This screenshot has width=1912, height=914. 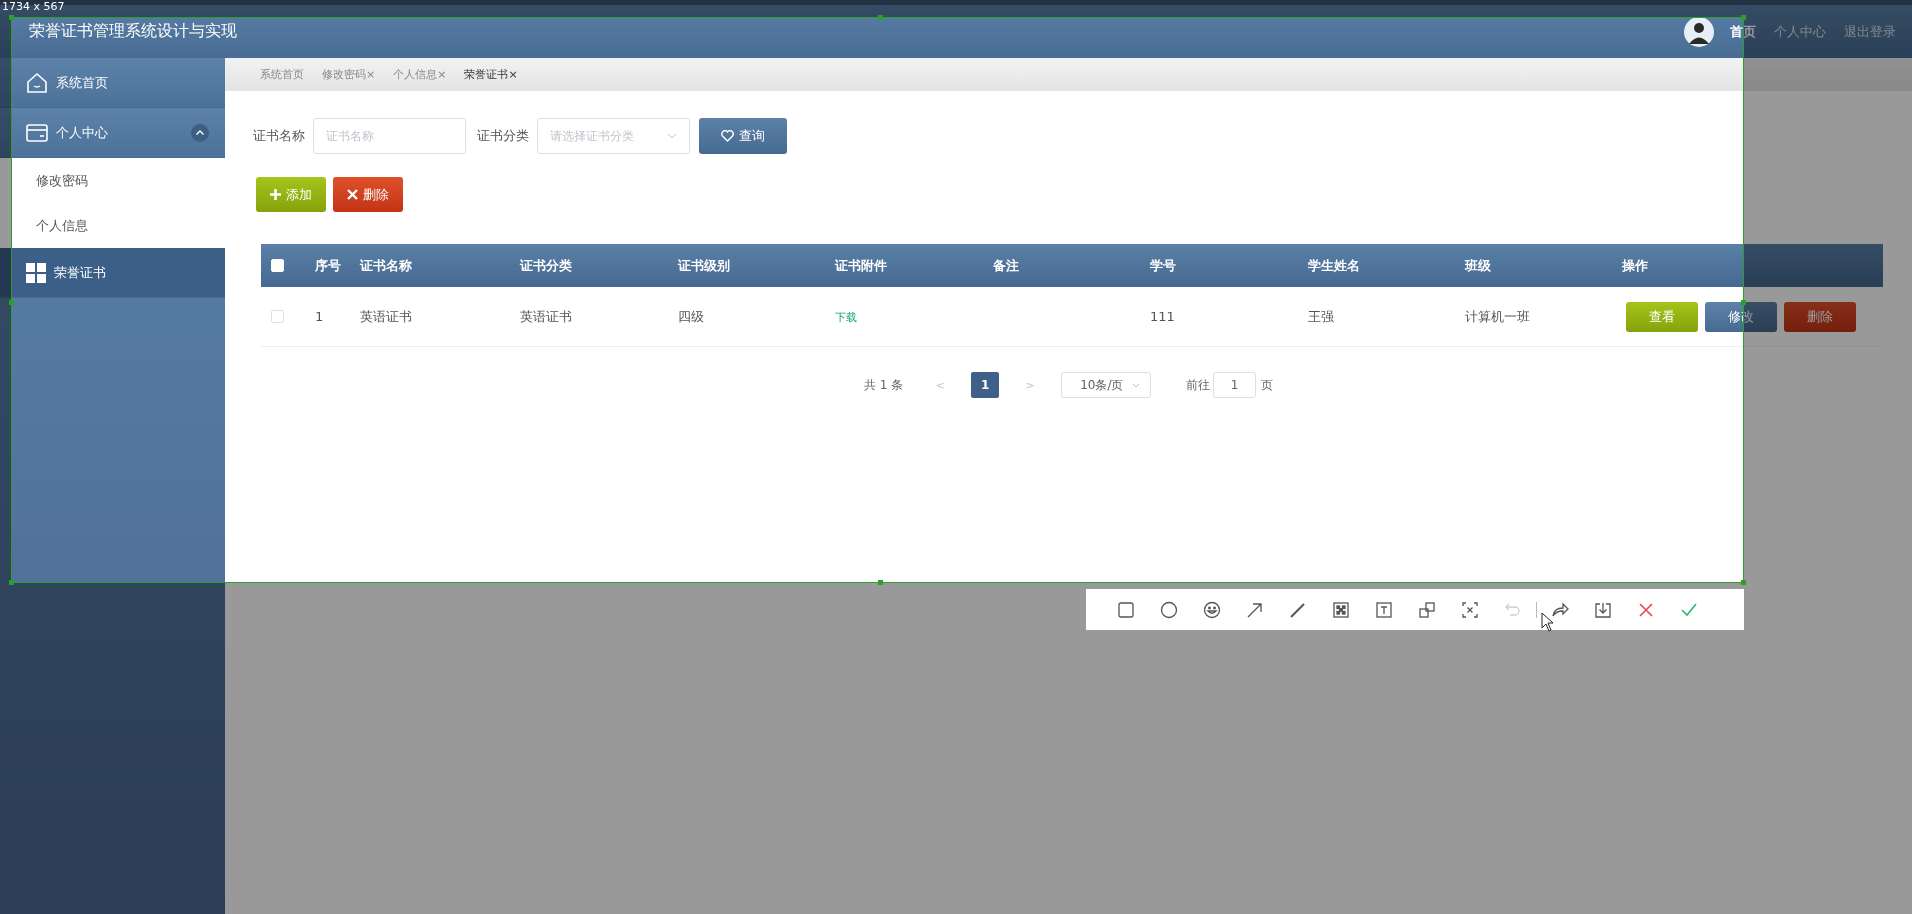 What do you see at coordinates (291, 194) in the screenshot?
I see `action-button: 添加` at bounding box center [291, 194].